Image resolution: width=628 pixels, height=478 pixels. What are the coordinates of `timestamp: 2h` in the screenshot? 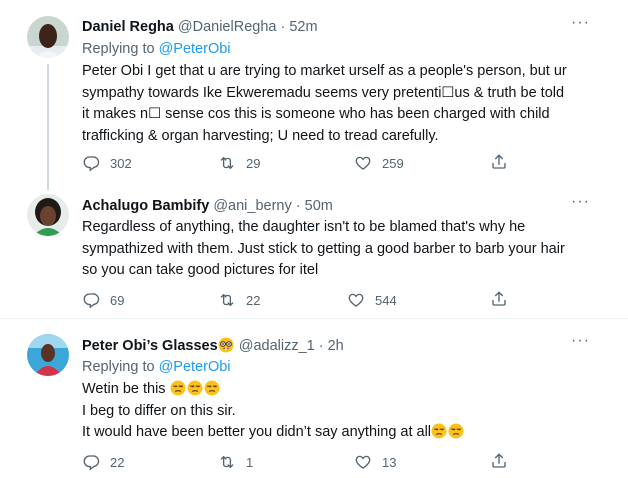 It's located at (336, 346).